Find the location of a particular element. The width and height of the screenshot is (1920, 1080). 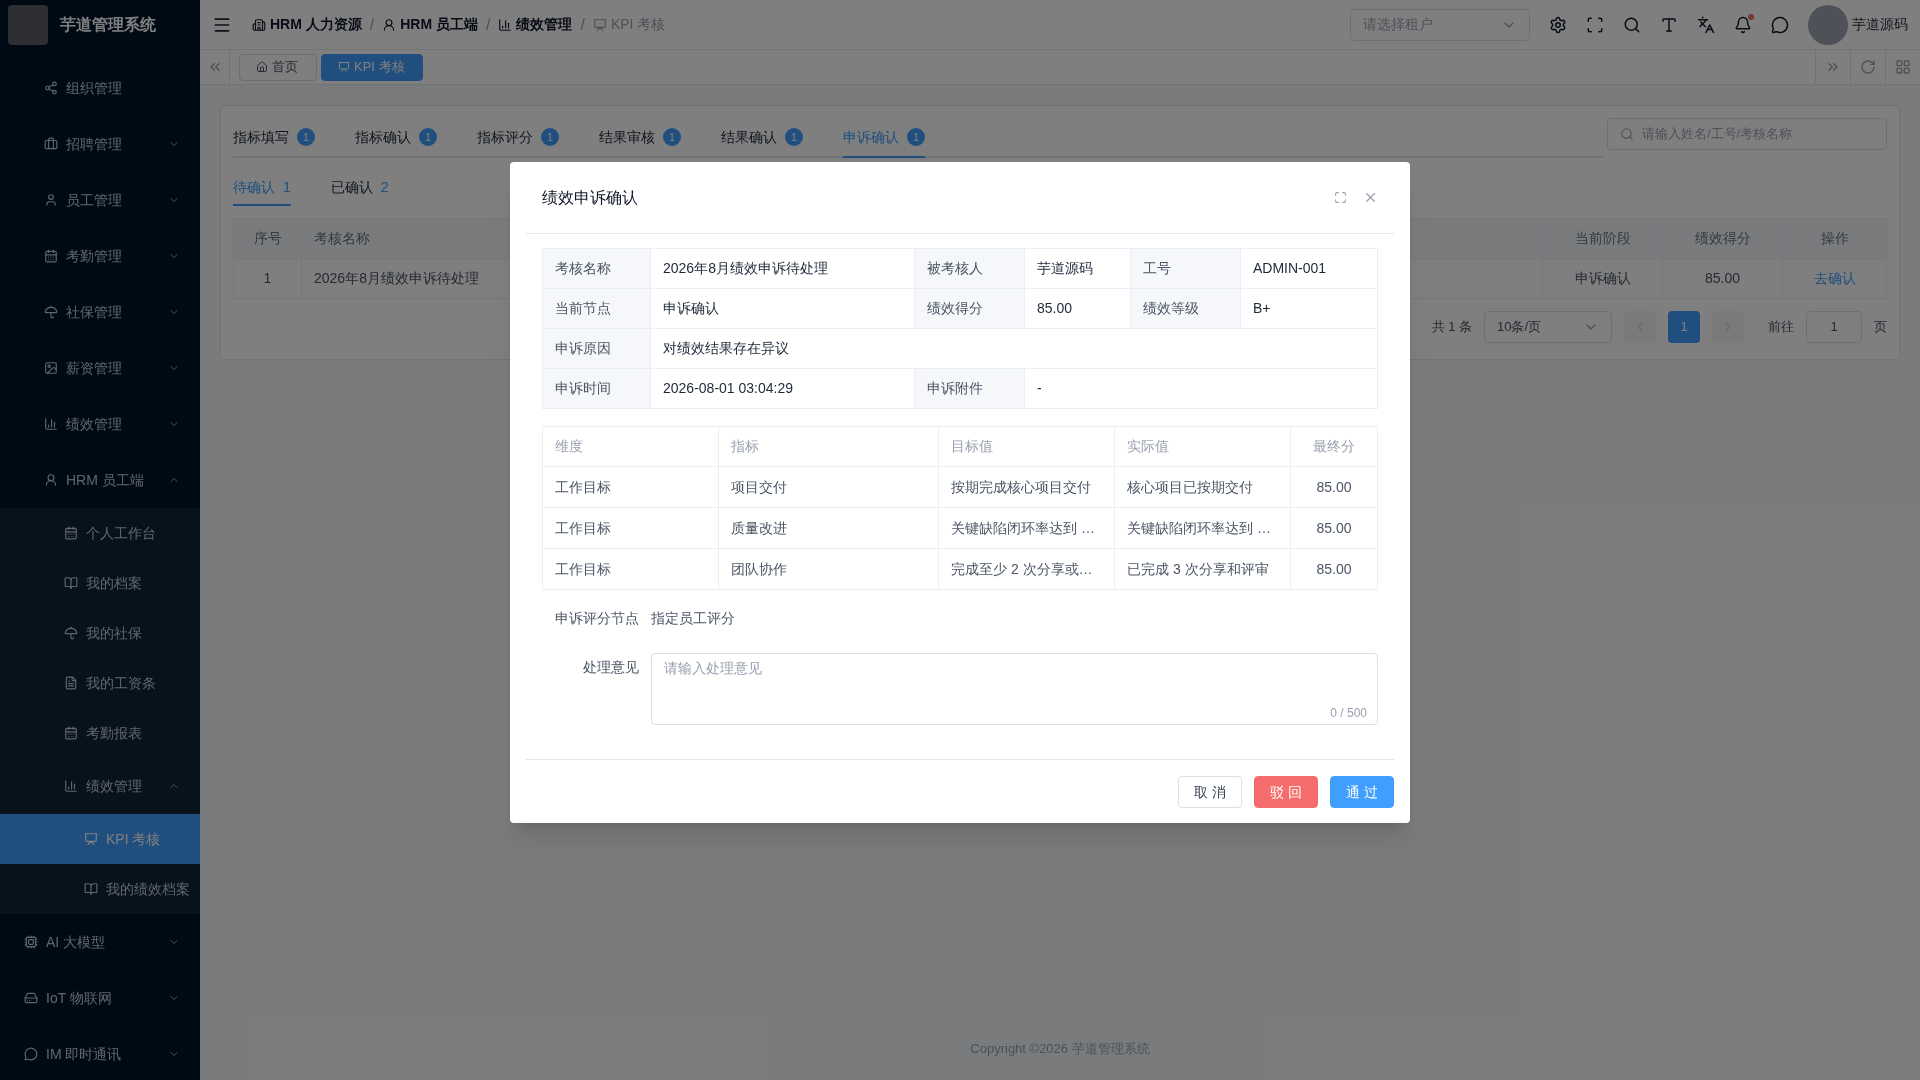

menu-item: 薪资管理 is located at coordinates (100, 368).